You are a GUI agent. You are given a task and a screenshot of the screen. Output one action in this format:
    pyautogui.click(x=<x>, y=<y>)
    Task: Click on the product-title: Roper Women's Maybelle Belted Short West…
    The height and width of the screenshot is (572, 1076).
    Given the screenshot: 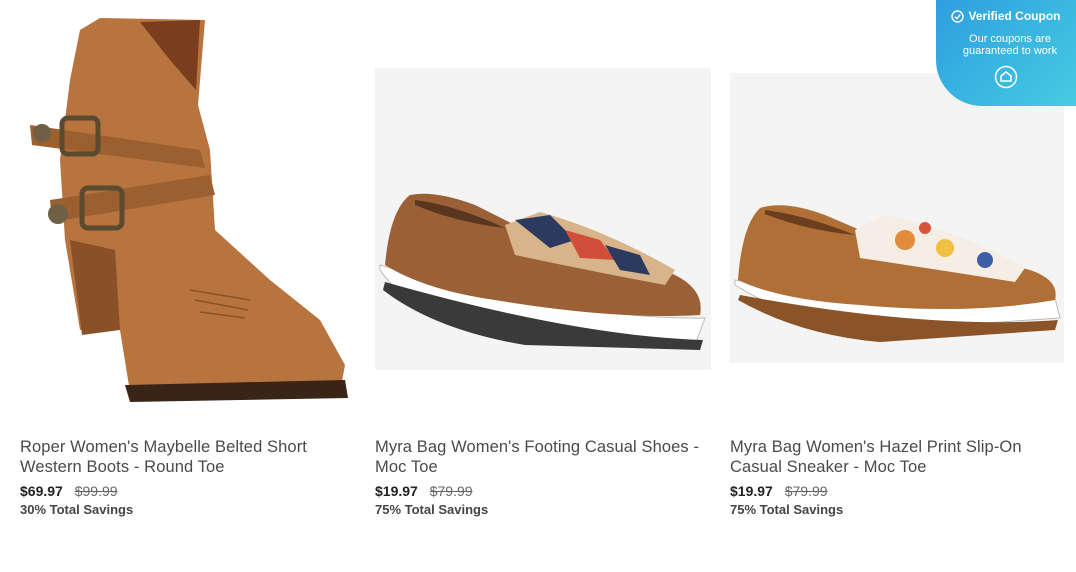 What is the action you would take?
    pyautogui.click(x=190, y=457)
    